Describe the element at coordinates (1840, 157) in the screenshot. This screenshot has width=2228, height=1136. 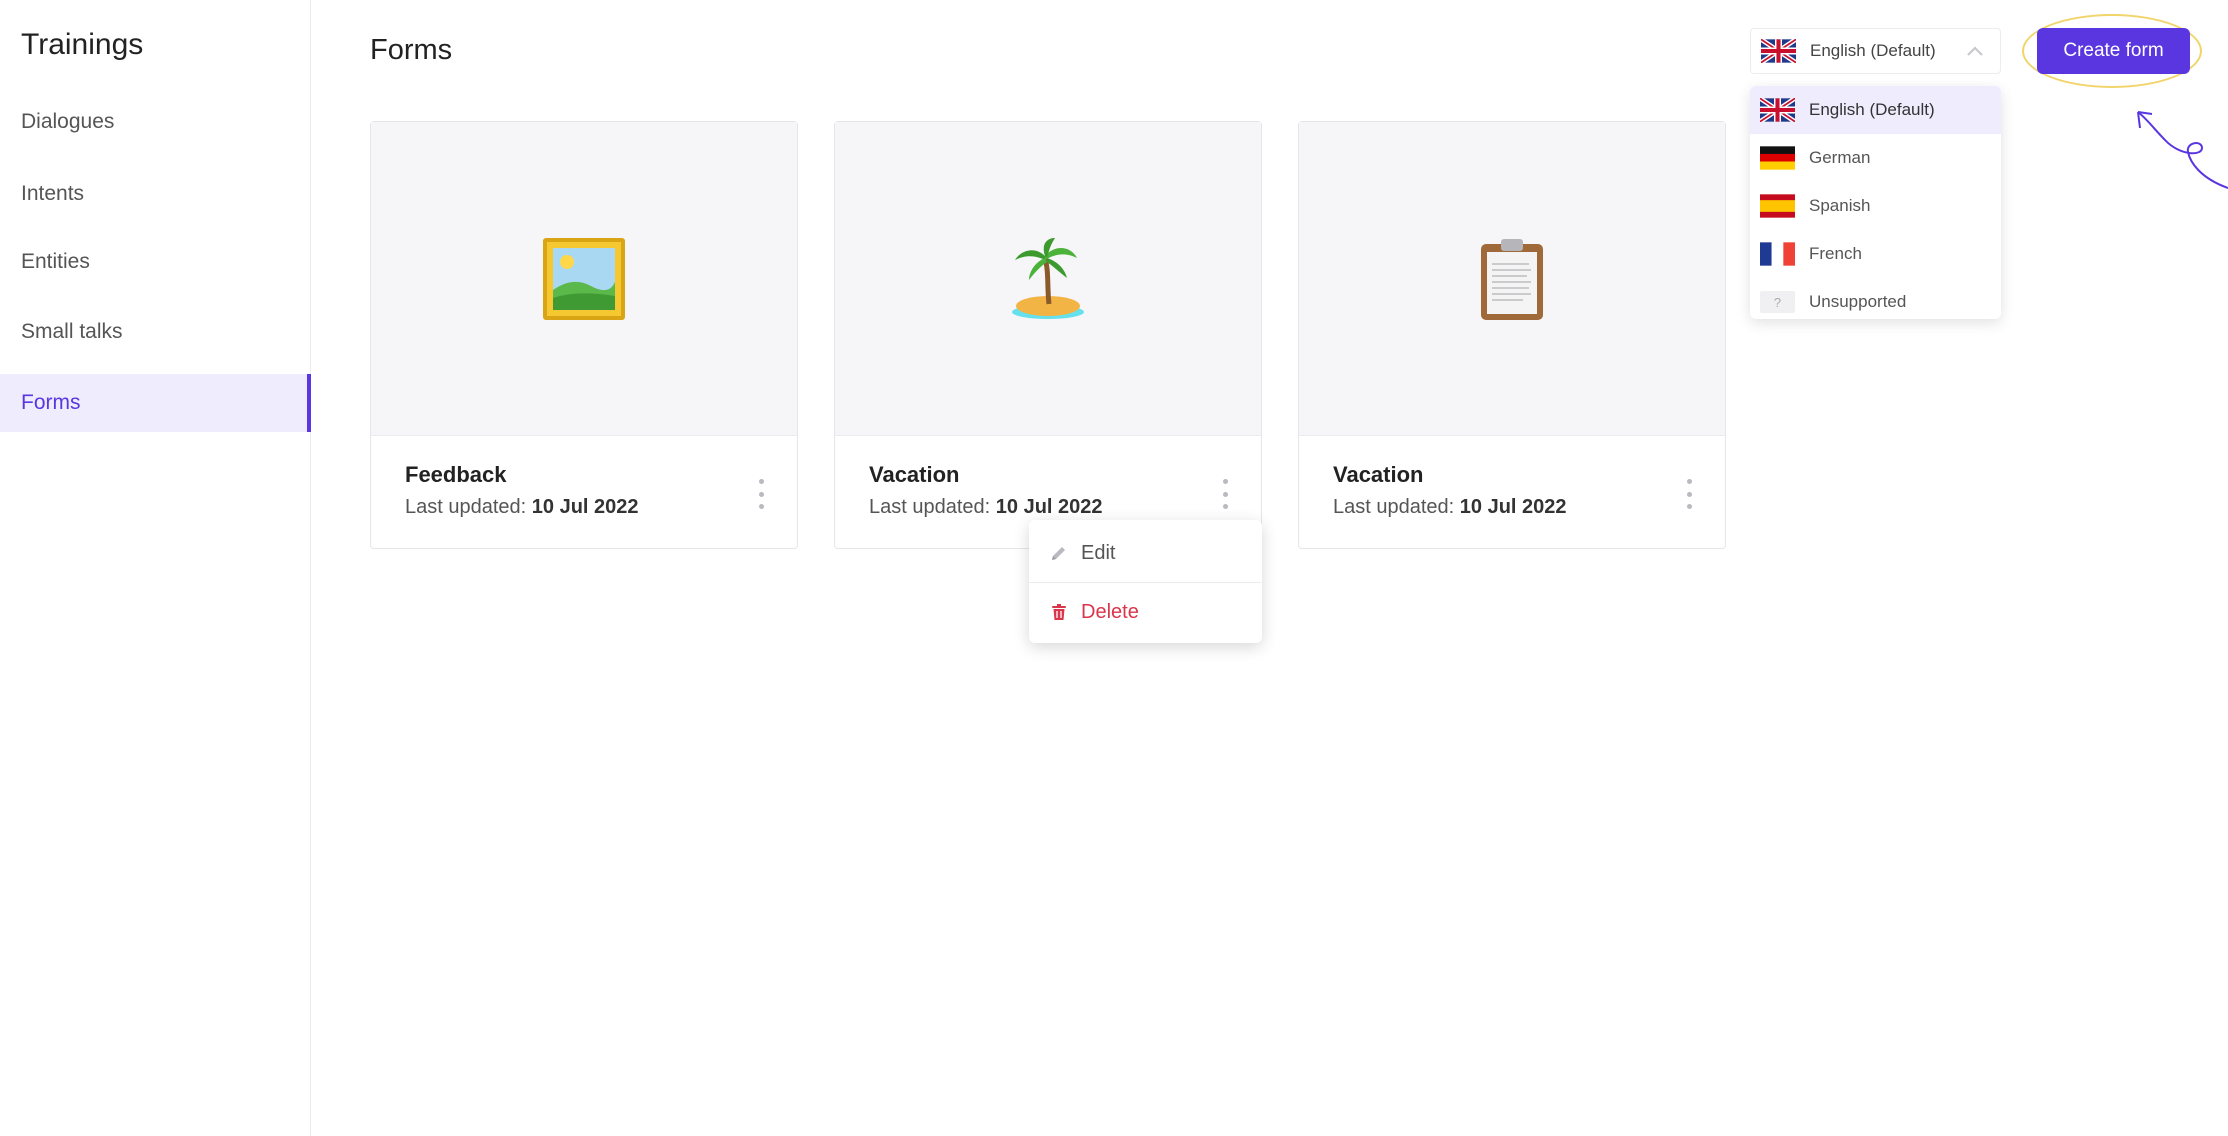
I see `language-option-label: German` at that location.